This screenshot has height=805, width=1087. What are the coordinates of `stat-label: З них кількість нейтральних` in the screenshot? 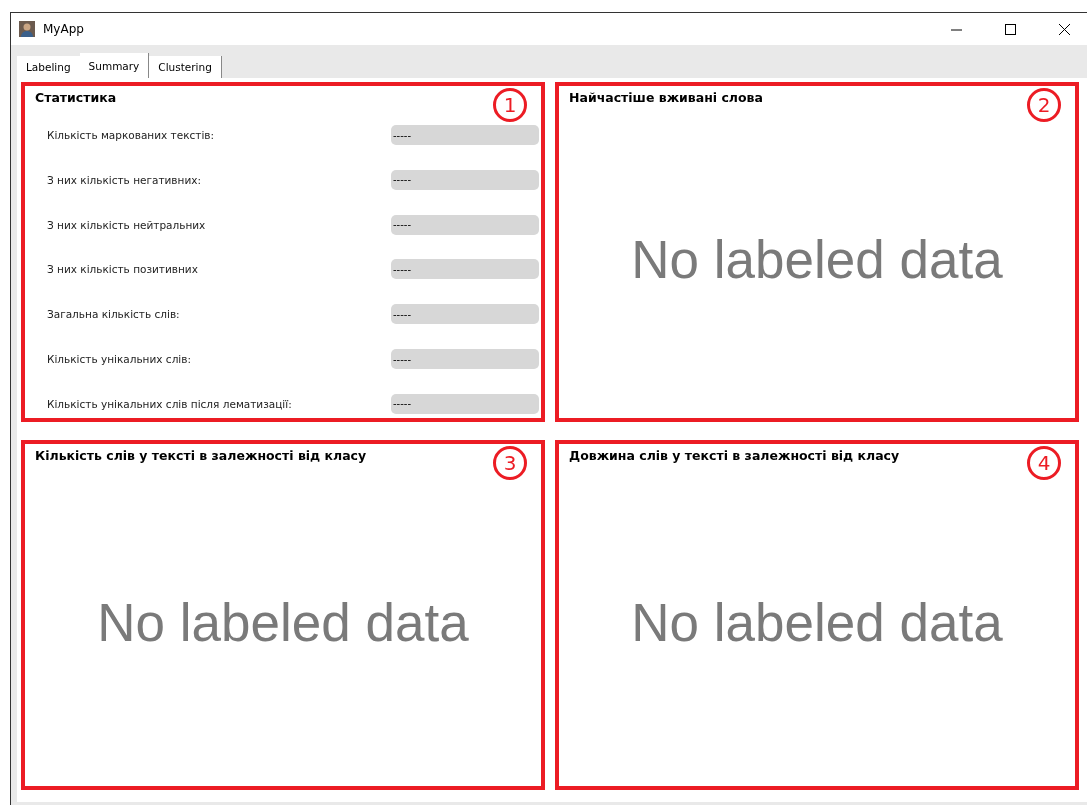 It's located at (126, 224).